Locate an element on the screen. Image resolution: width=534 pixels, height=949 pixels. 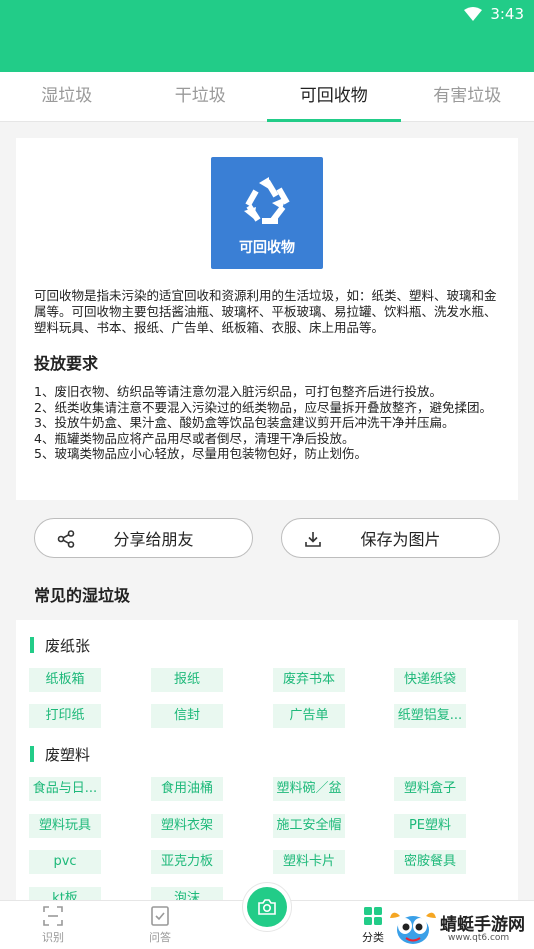
category-tabs: 湿垃圾 干垃圾 可回收物 有害垃圾 is located at coordinates (267, 97).